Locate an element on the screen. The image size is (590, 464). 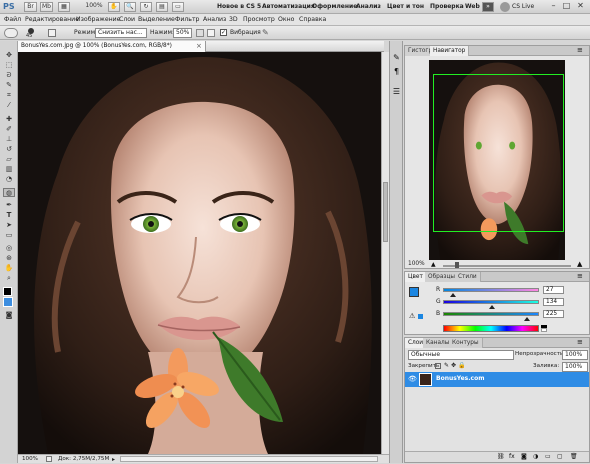
cs-live-icon is located at coordinates (505, 7).